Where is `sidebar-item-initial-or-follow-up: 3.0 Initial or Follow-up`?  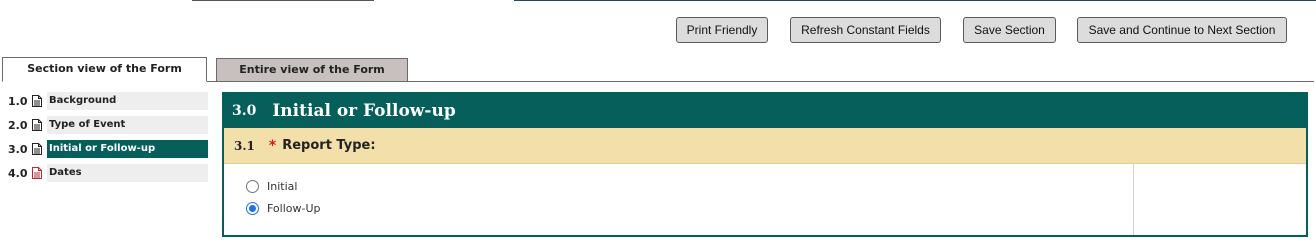
sidebar-item-initial-or-follow-up: 3.0 Initial or Follow-up is located at coordinates (108, 149).